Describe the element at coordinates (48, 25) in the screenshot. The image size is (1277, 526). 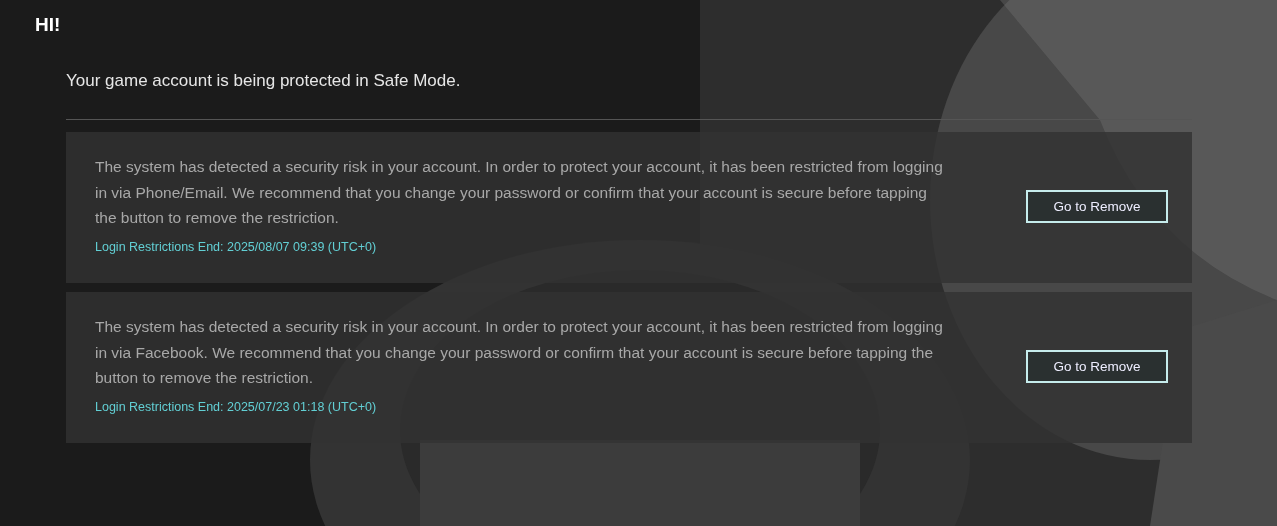
I see `greeting: HI!` at that location.